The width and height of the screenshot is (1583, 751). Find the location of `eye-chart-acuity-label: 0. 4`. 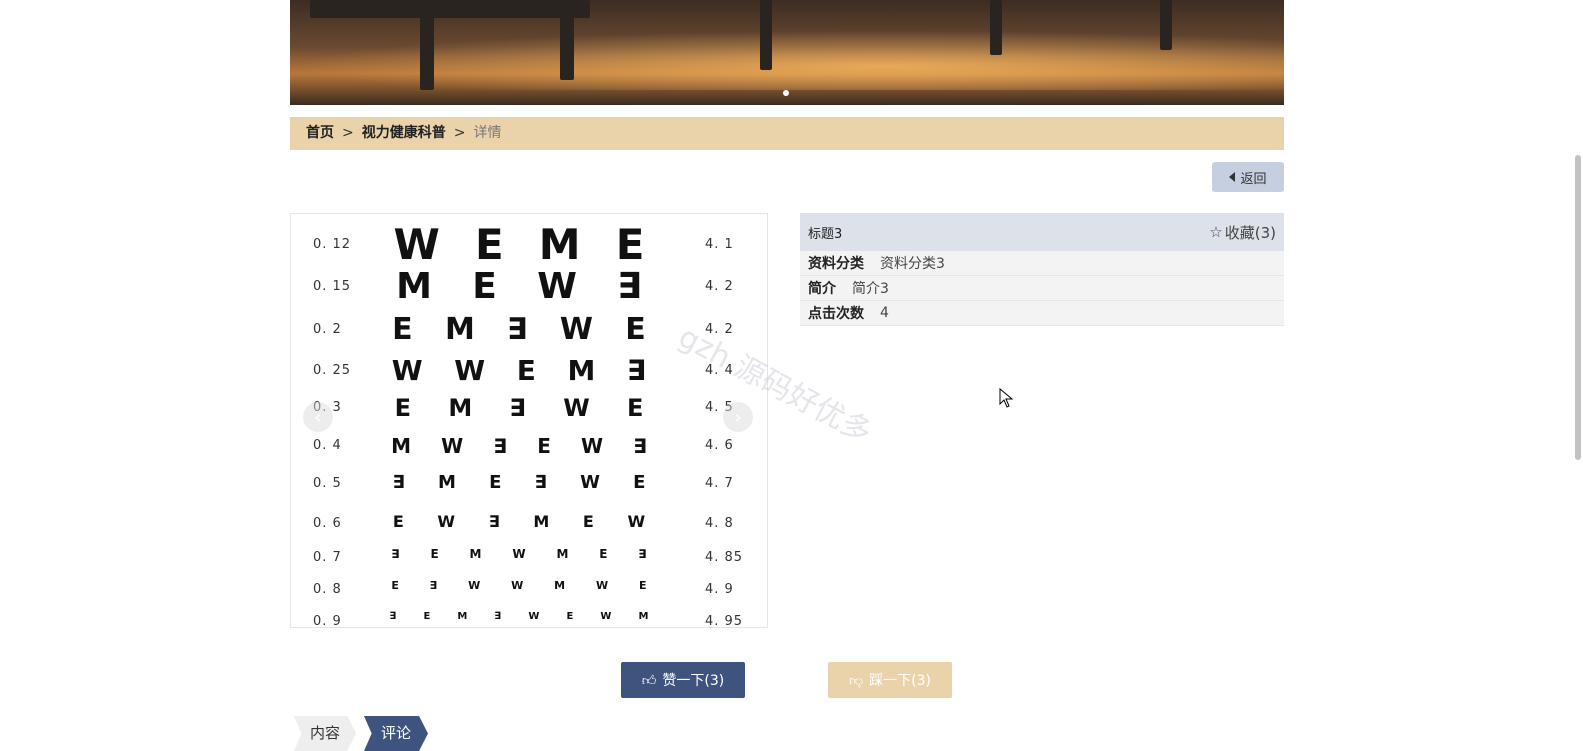

eye-chart-acuity-label: 0. 4 is located at coordinates (327, 445).